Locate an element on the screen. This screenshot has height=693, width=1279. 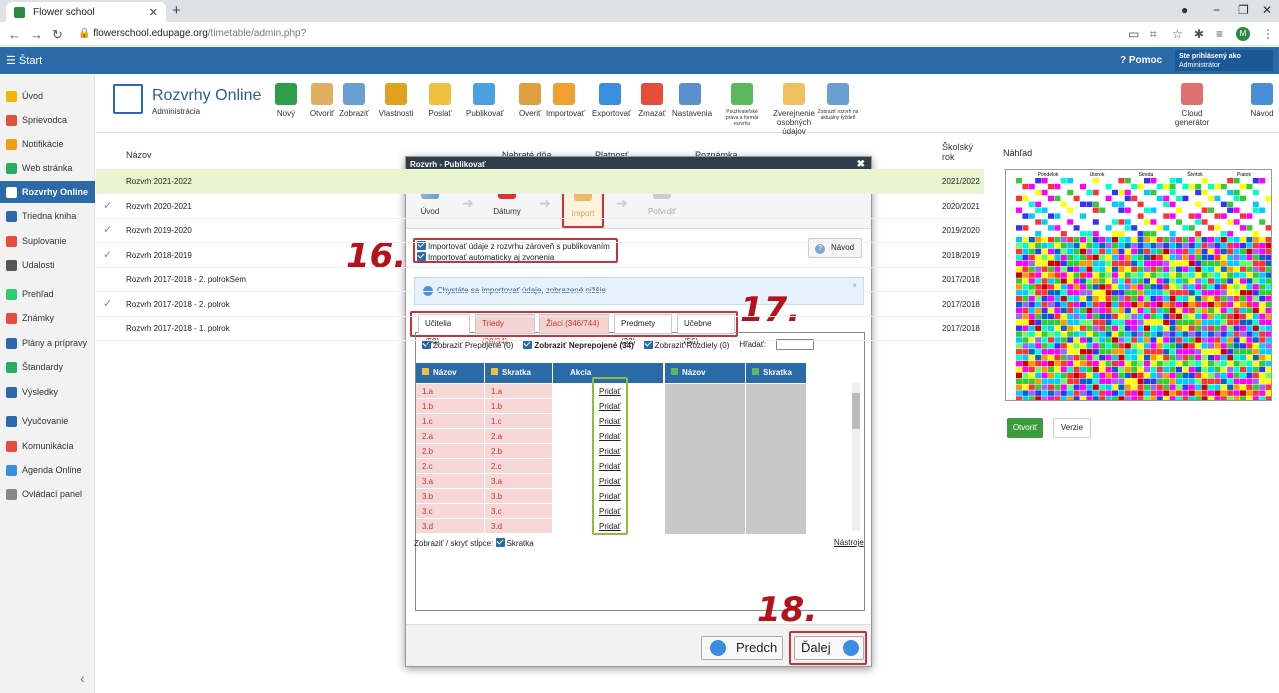
sidebar-item: Udalosti is located at coordinates (47, 265).